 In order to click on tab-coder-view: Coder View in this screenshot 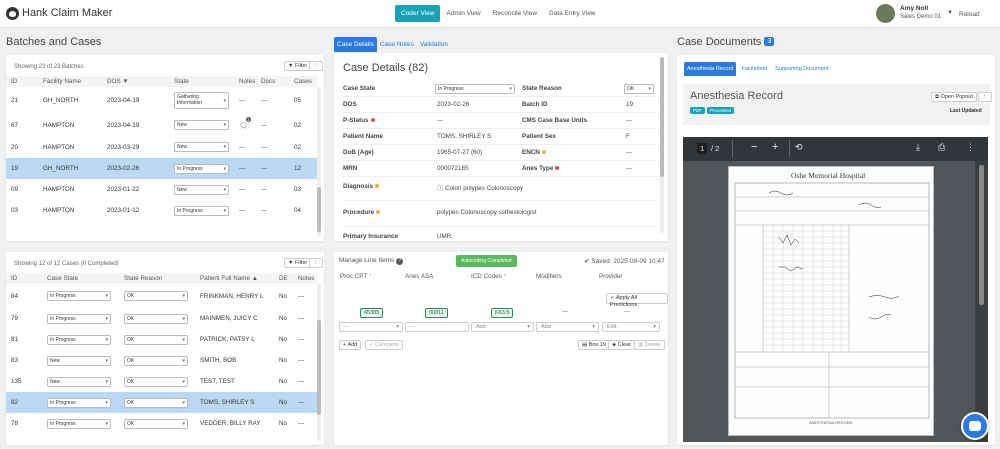, I will do `click(418, 13)`.